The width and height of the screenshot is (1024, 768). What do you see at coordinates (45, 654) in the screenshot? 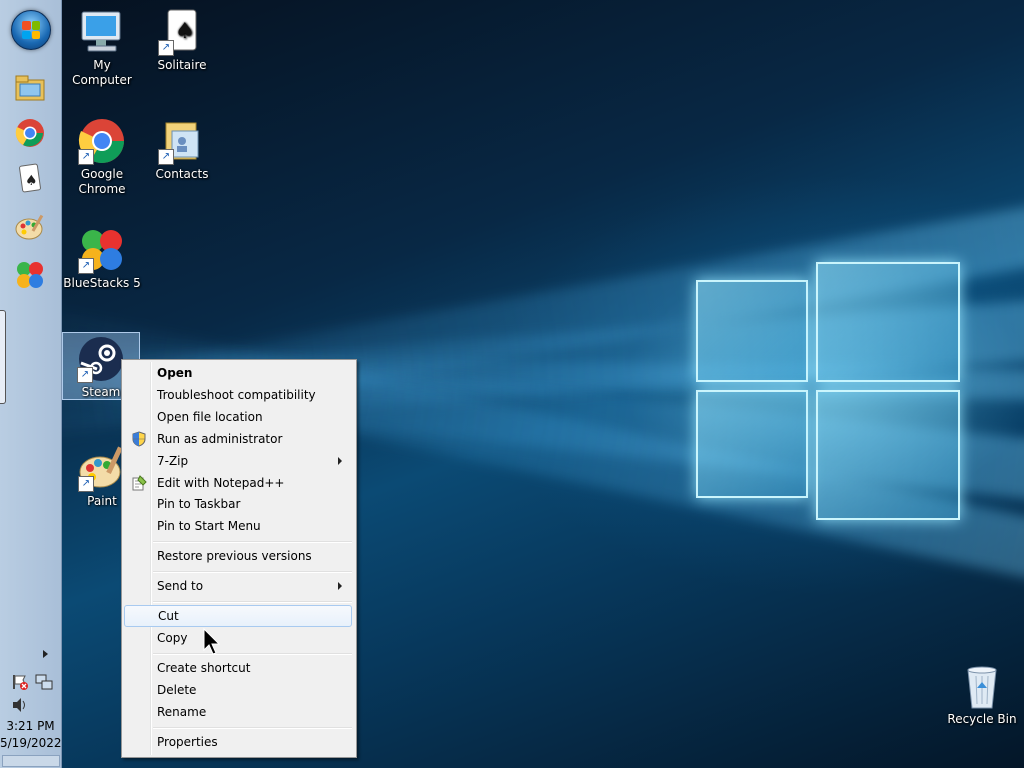
I see `show-hidden-icons-arrow` at bounding box center [45, 654].